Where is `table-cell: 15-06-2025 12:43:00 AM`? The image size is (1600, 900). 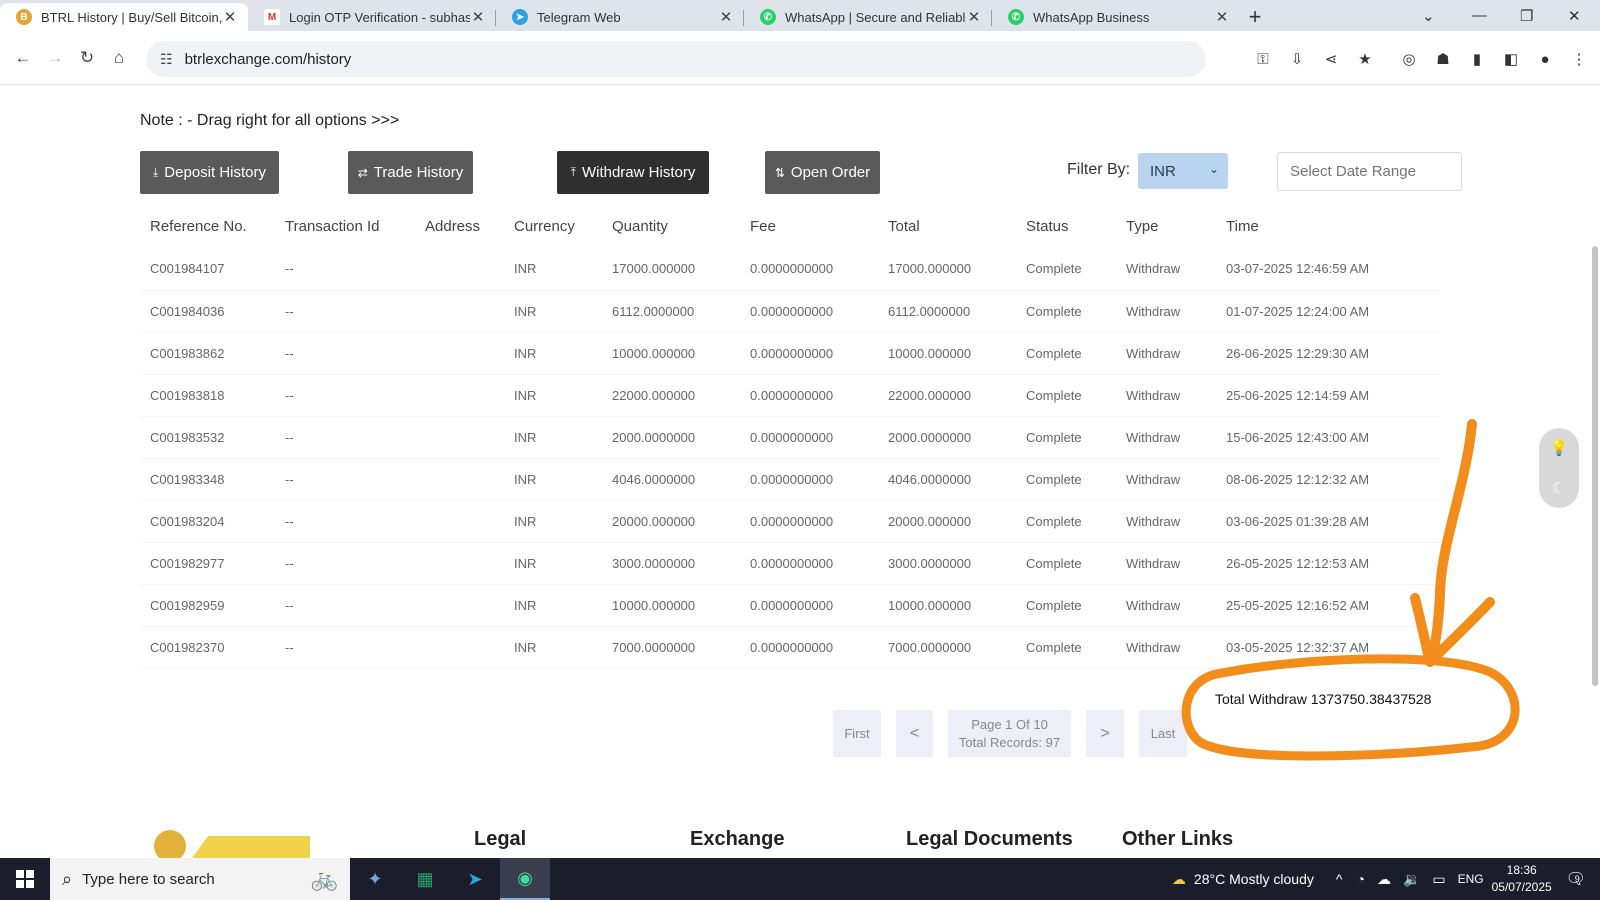 table-cell: 15-06-2025 12:43:00 AM is located at coordinates (1328, 437).